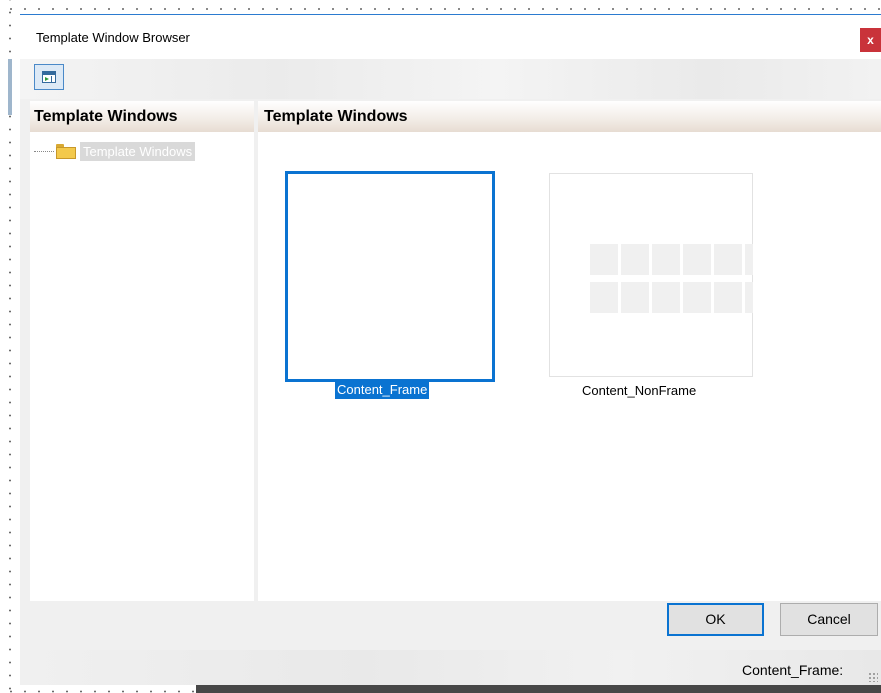 The image size is (881, 693). I want to click on close-icon: x, so click(870, 40).